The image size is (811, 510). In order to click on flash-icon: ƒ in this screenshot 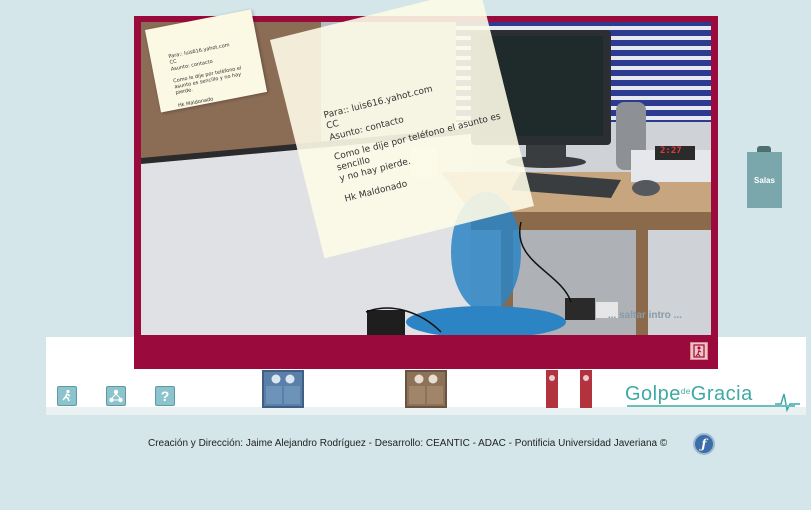, I will do `click(704, 444)`.